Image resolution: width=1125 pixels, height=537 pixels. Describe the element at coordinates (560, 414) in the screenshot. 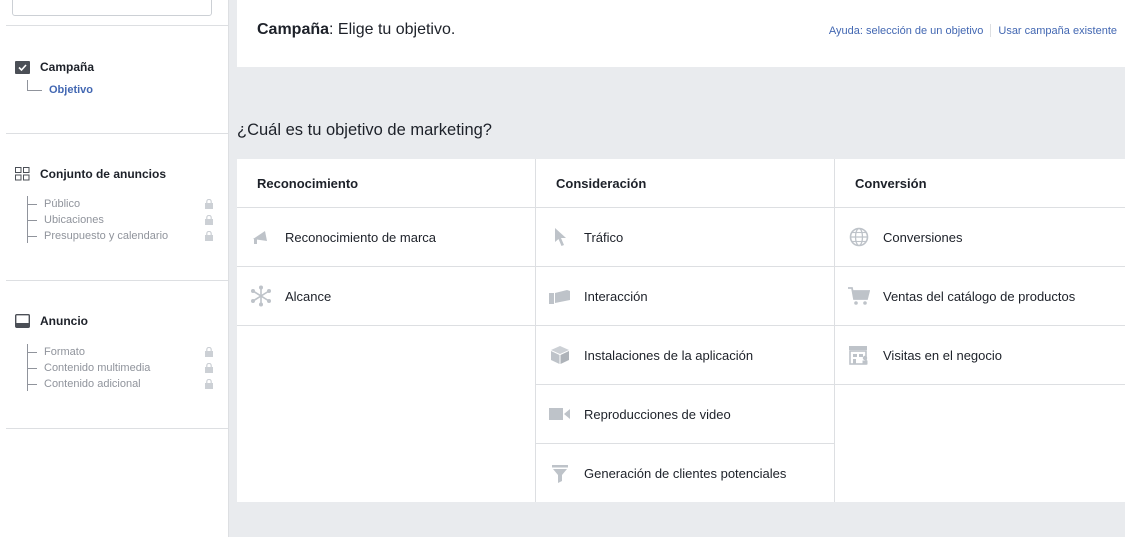

I see `video-icon` at that location.